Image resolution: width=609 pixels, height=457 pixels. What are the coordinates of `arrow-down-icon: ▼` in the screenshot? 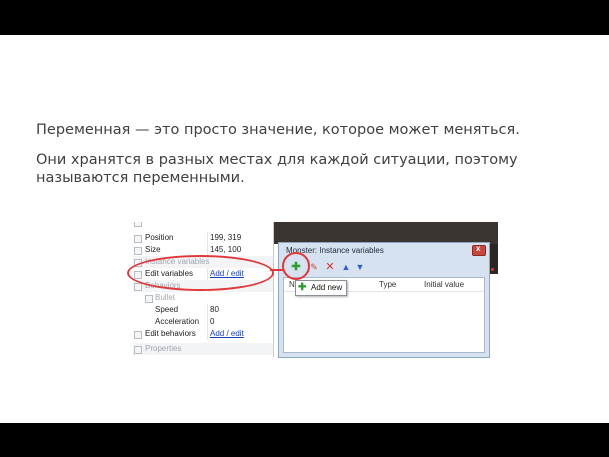 It's located at (360, 267).